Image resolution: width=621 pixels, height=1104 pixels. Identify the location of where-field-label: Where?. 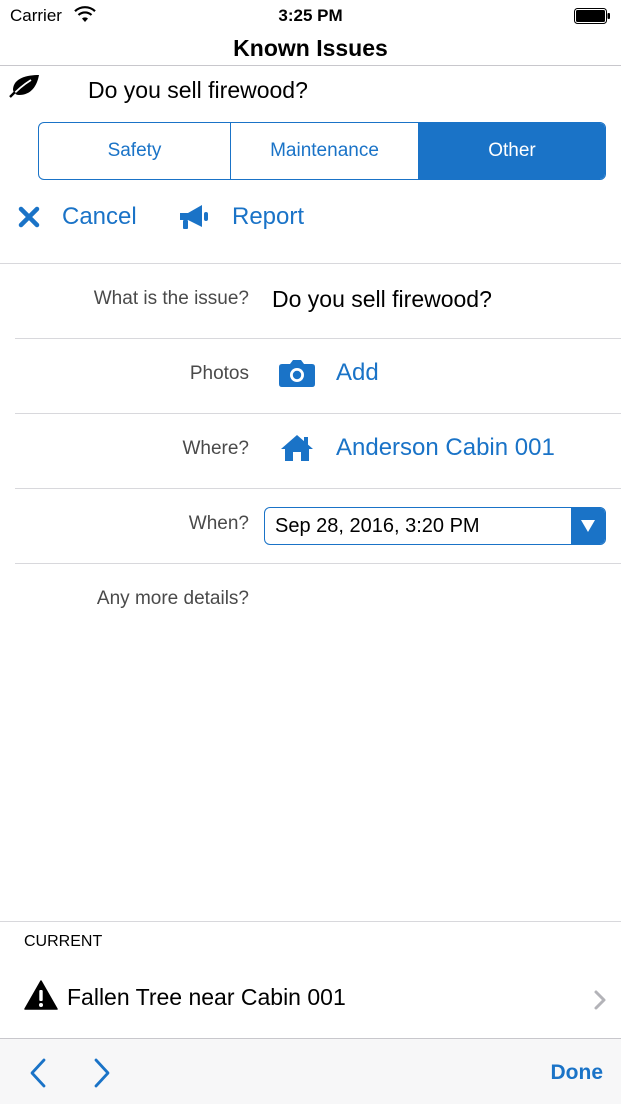
(215, 448).